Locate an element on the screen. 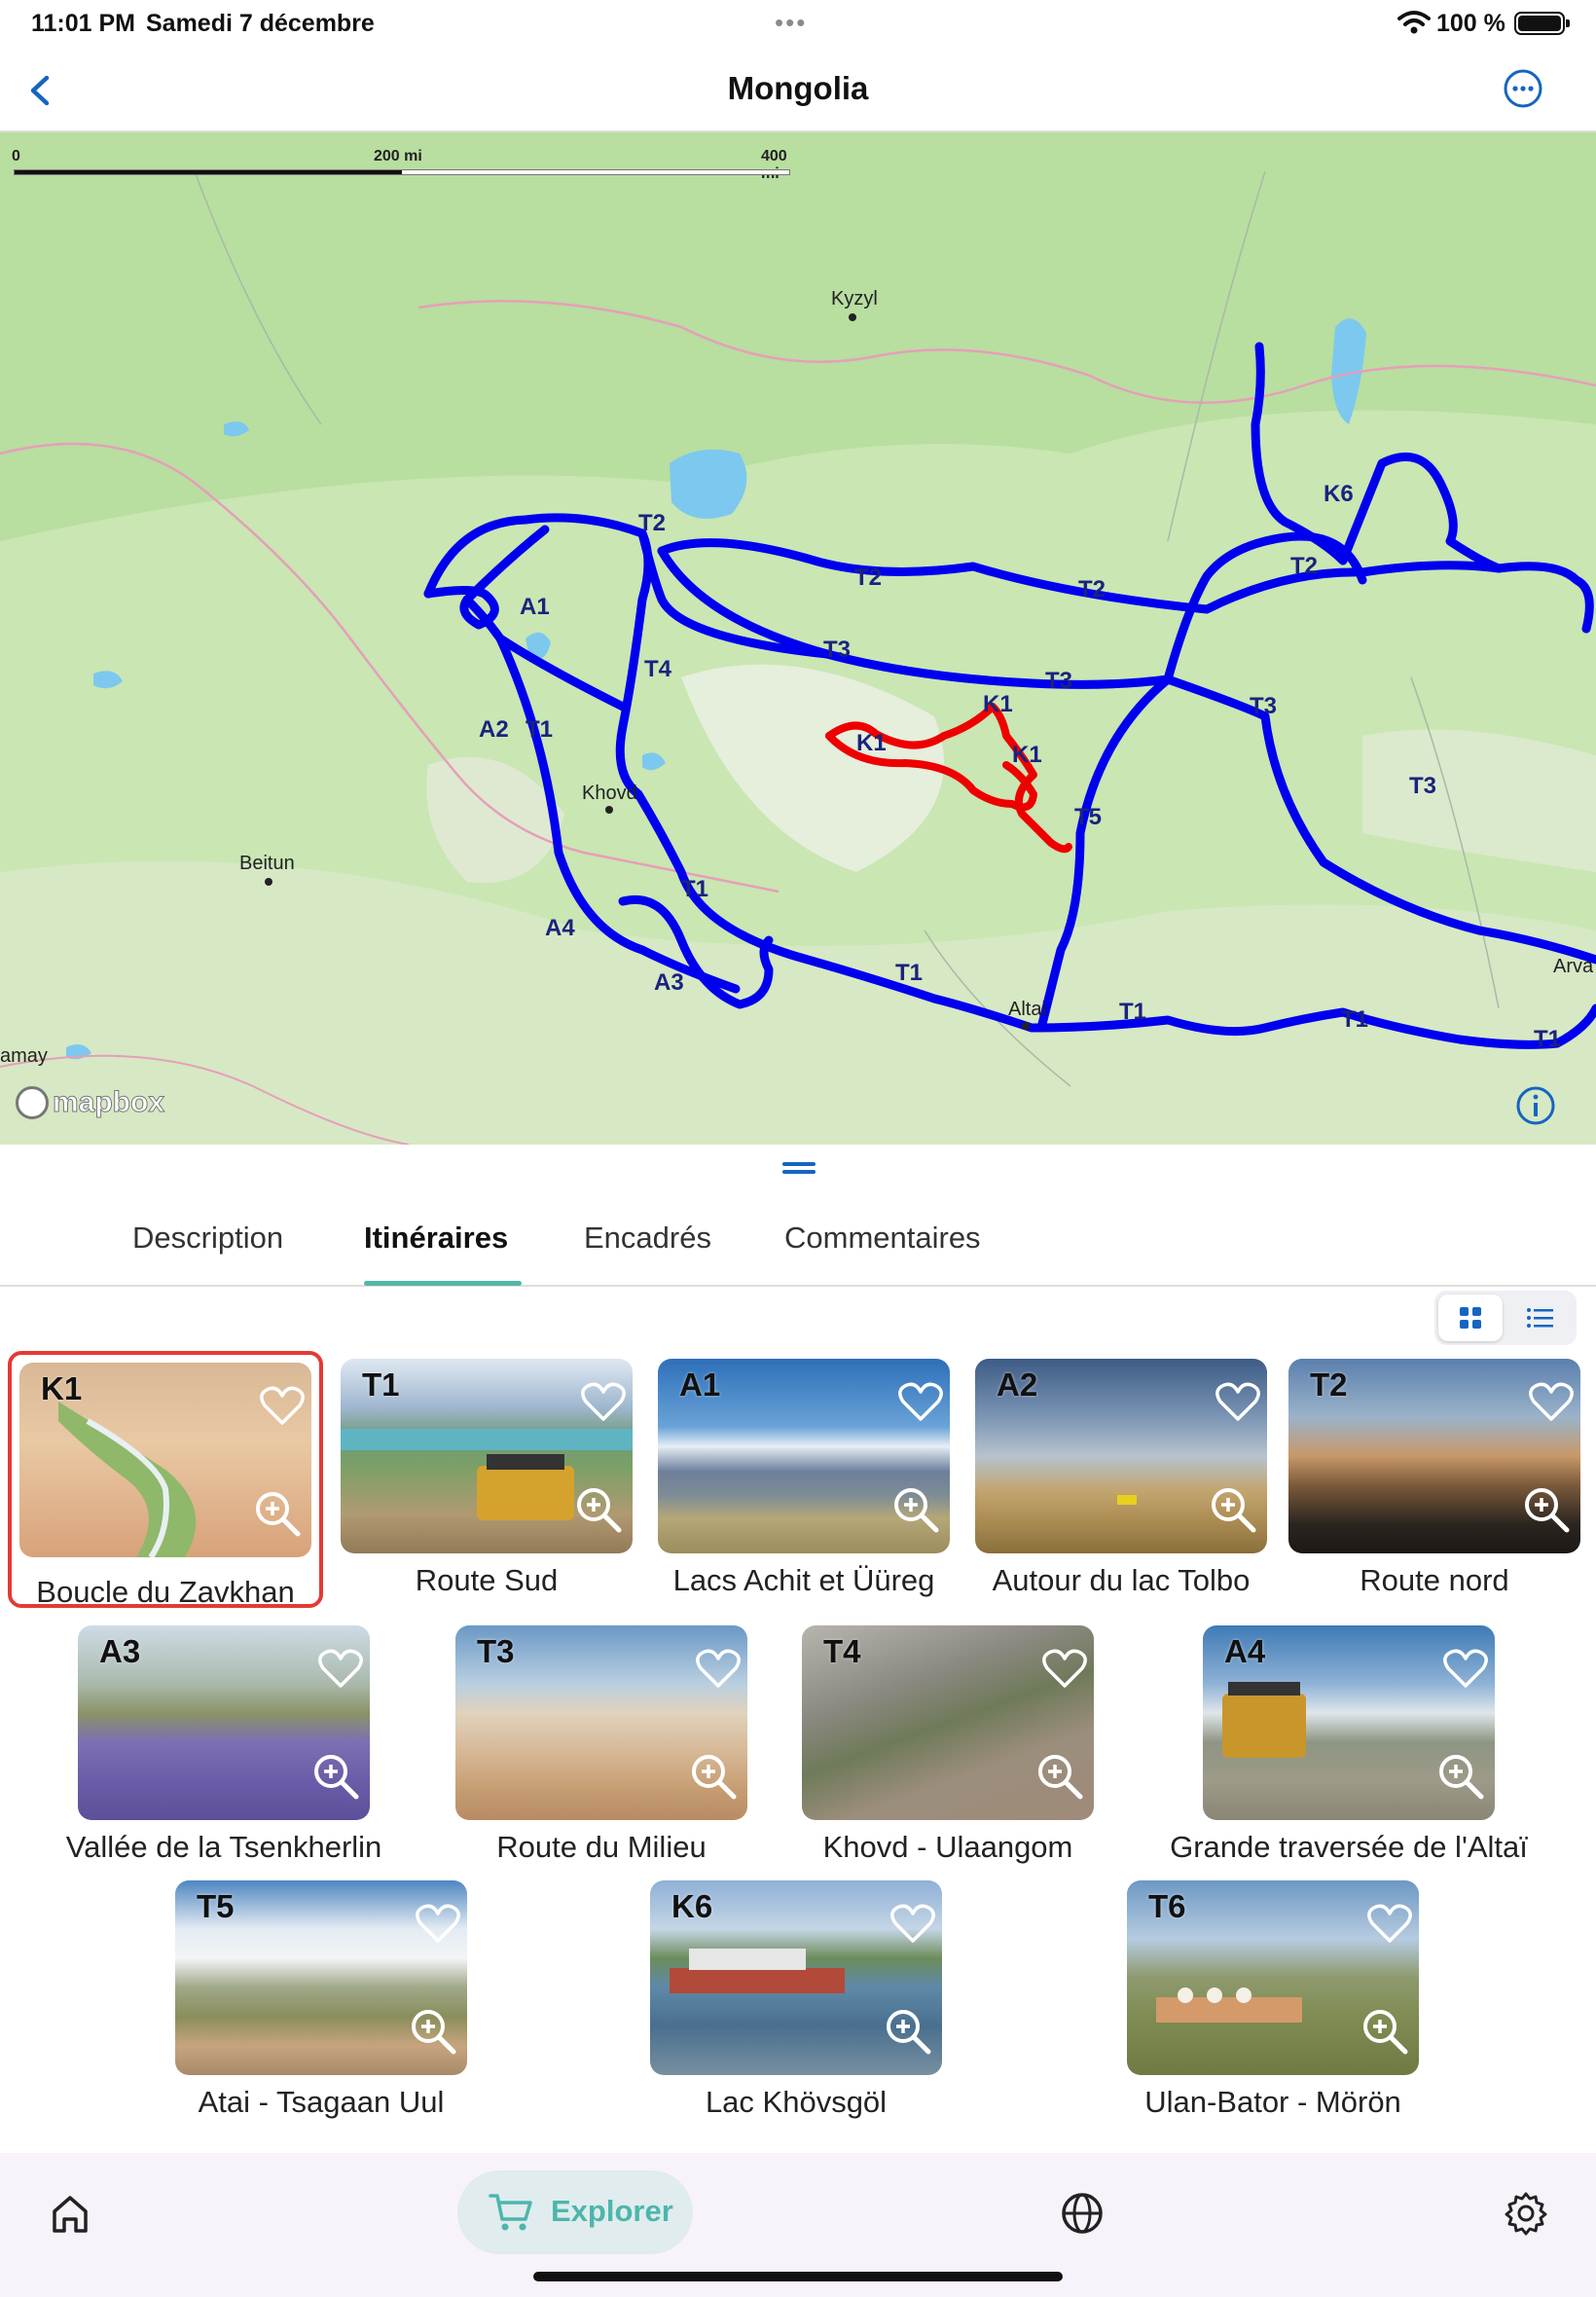  route-label: A4 is located at coordinates (560, 928).